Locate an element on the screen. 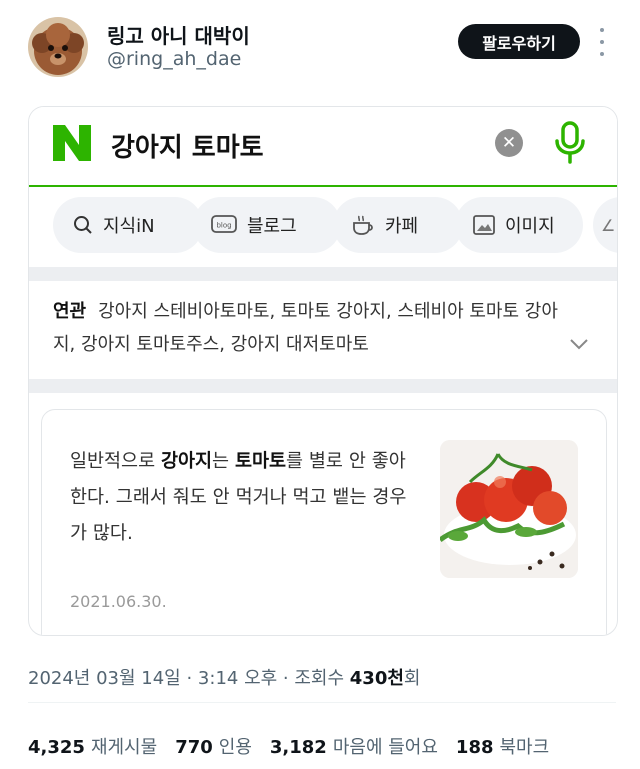 This screenshot has height=769, width=640. views-suffix: 회 is located at coordinates (412, 678).